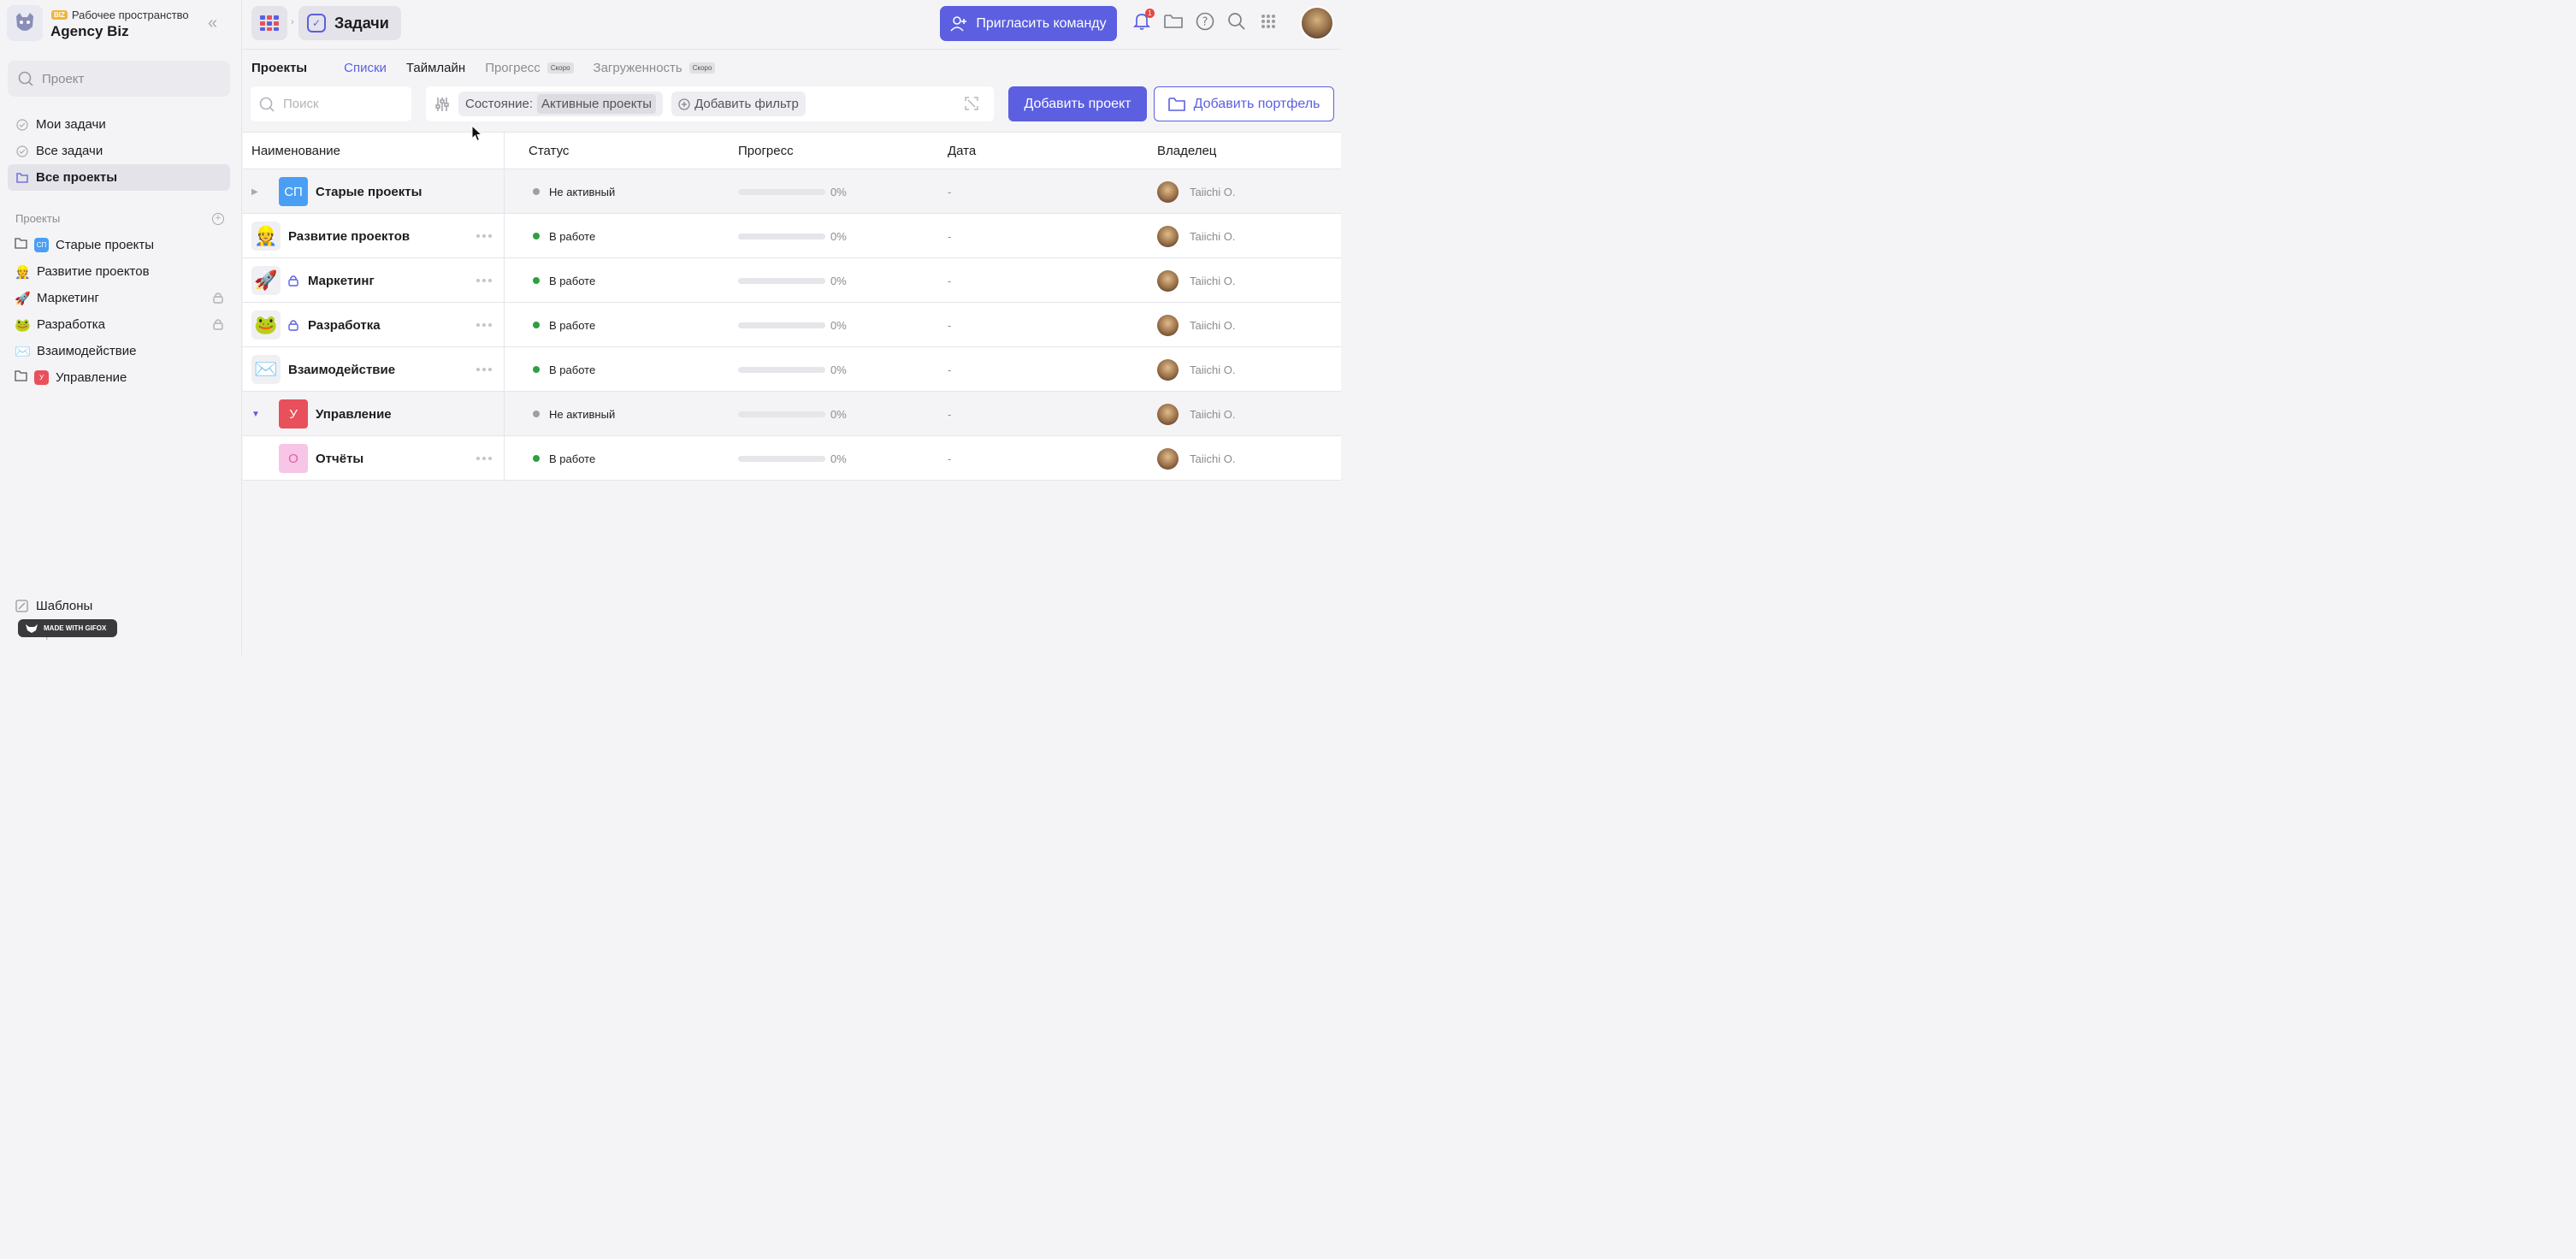  What do you see at coordinates (256, 192) in the screenshot?
I see `caret-right-icon: ▶` at bounding box center [256, 192].